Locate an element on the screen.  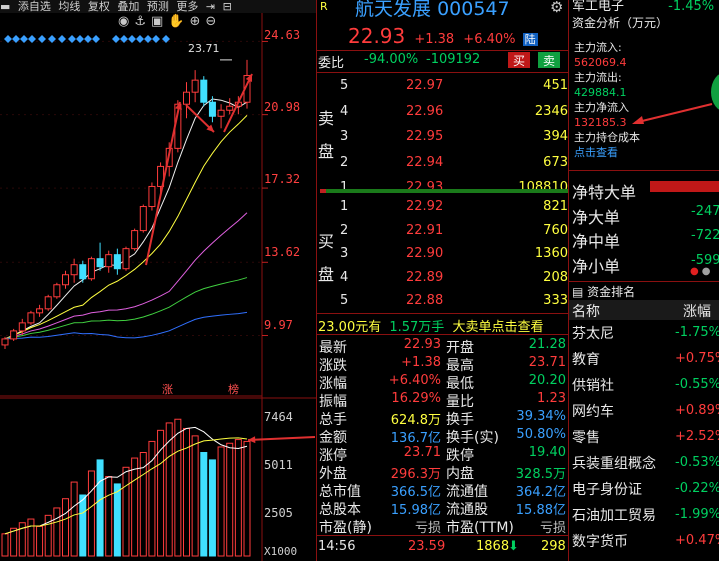
ask-row: 2 22.94 673 is located at coordinates (443, 163).